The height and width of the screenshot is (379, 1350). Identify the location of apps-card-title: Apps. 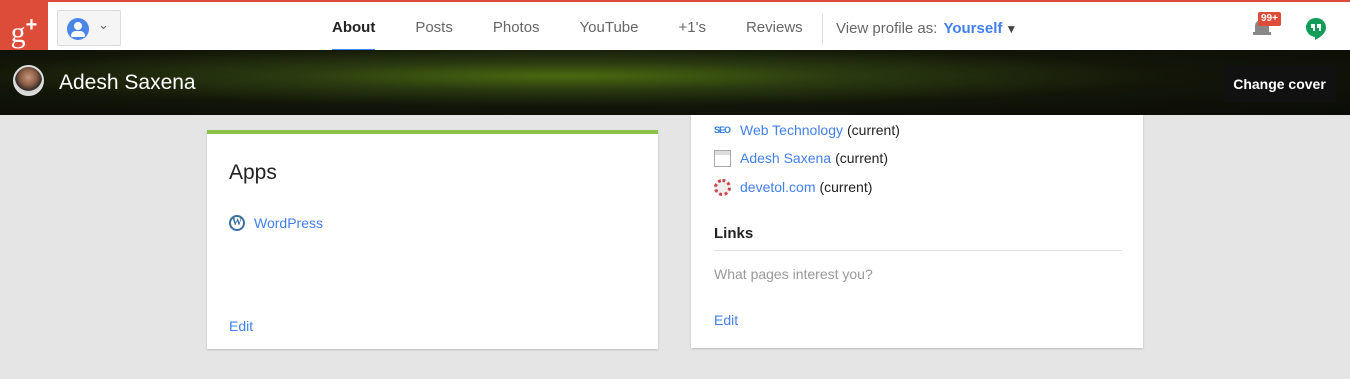
(253, 172).